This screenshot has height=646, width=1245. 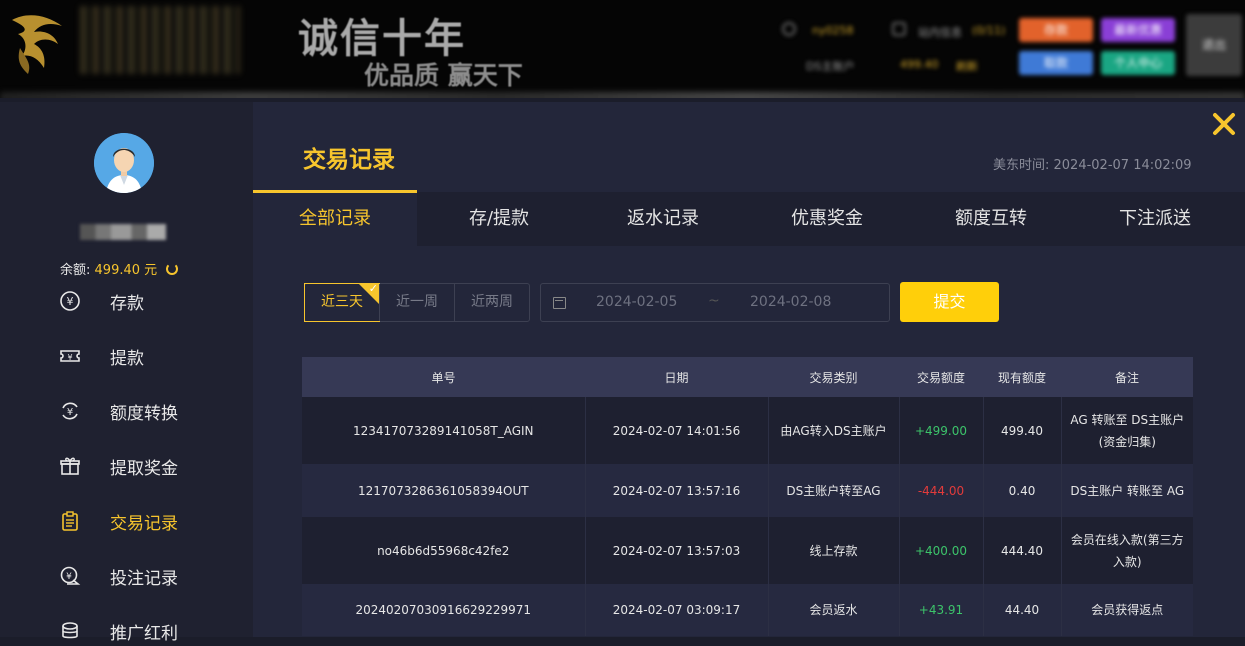 I want to click on refresh-icon, so click(x=172, y=269).